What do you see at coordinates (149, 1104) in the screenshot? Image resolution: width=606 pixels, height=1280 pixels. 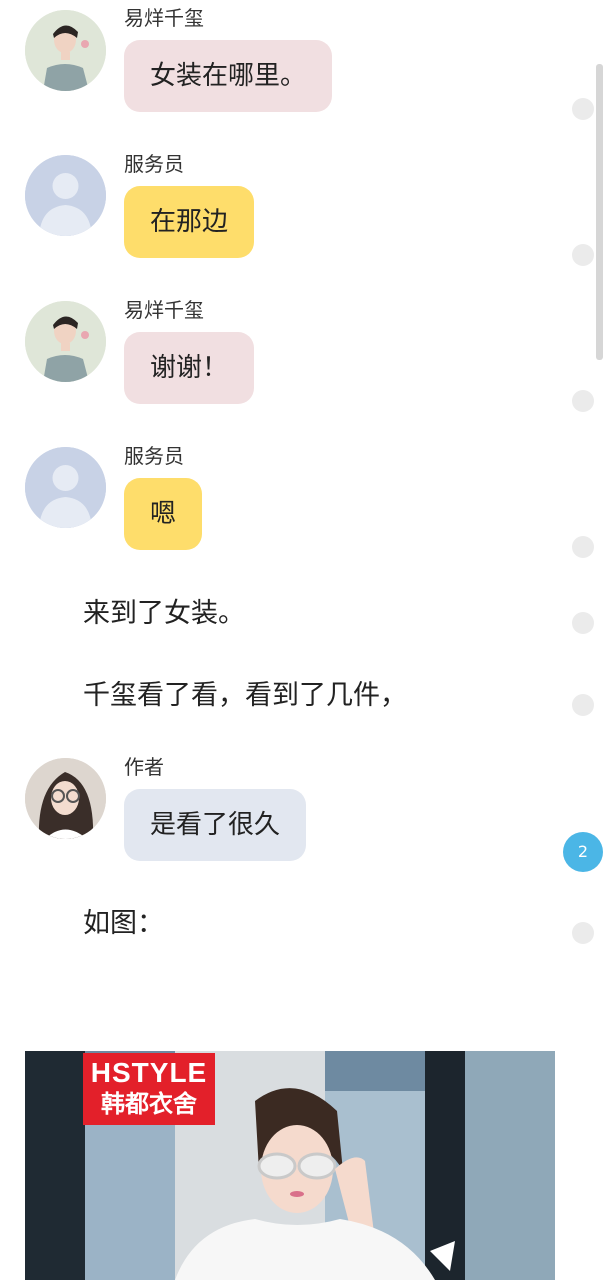 I see `brand-line-2: 韩都衣舍` at bounding box center [149, 1104].